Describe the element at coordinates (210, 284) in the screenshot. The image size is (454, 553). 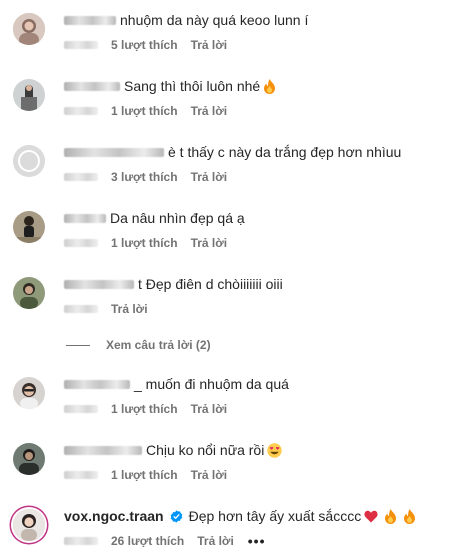
I see `comment-text: t Đẹp điên d chòiiiiiii oiii` at that location.